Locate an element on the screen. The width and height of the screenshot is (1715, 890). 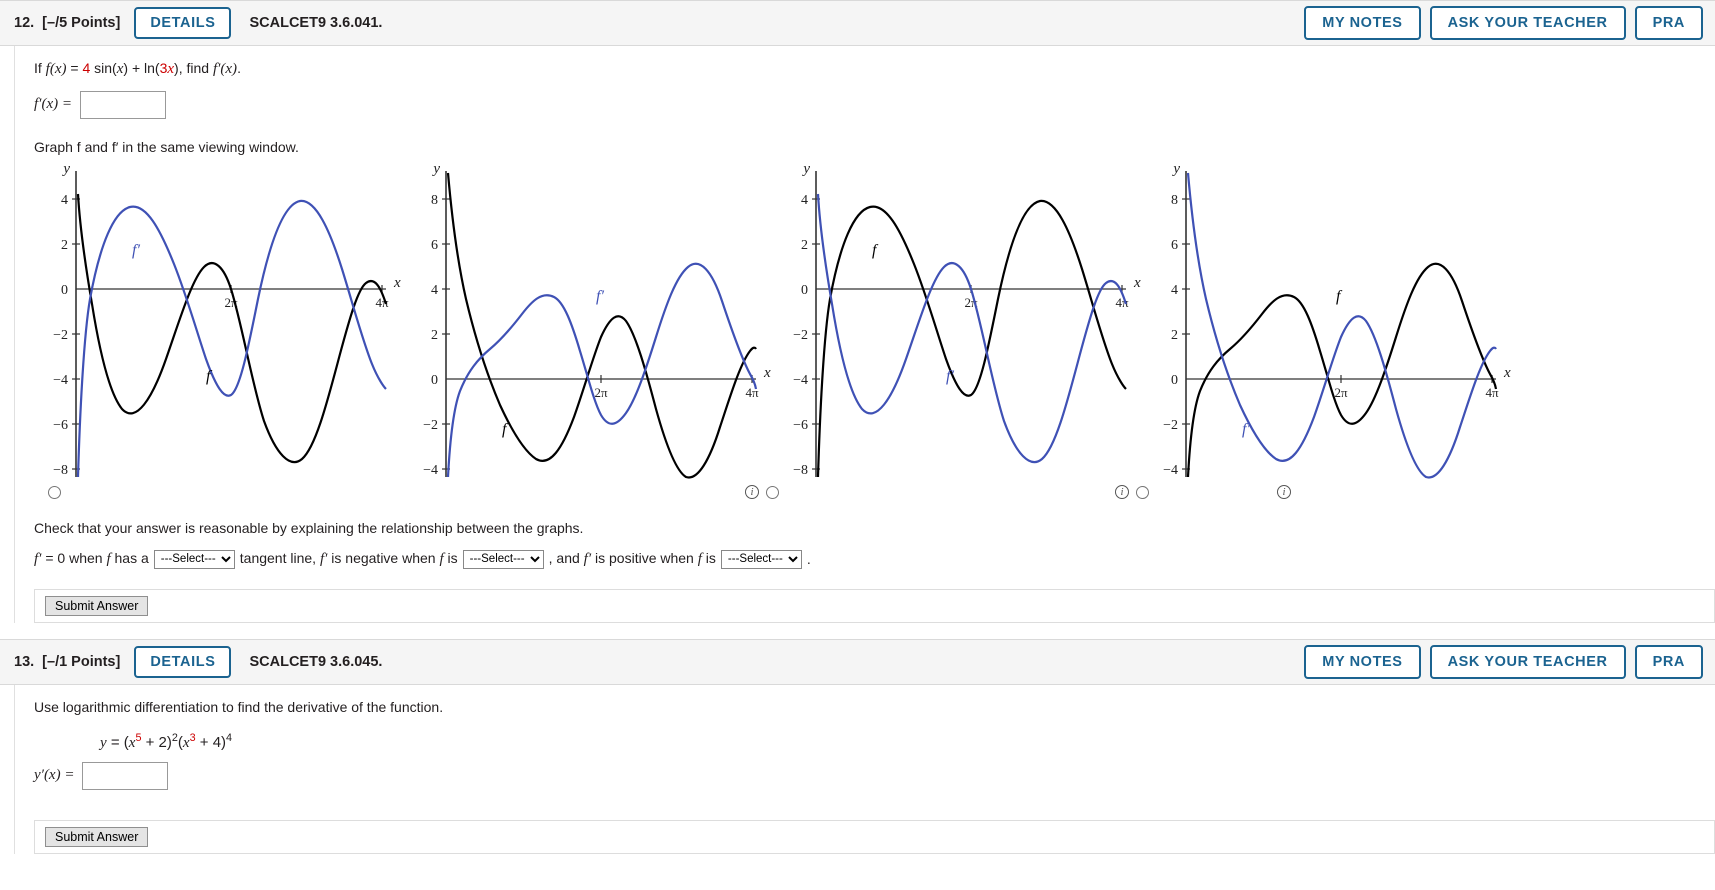
relationship-text-2: tangent line, f′ is negative when f is is located at coordinates (348, 558).